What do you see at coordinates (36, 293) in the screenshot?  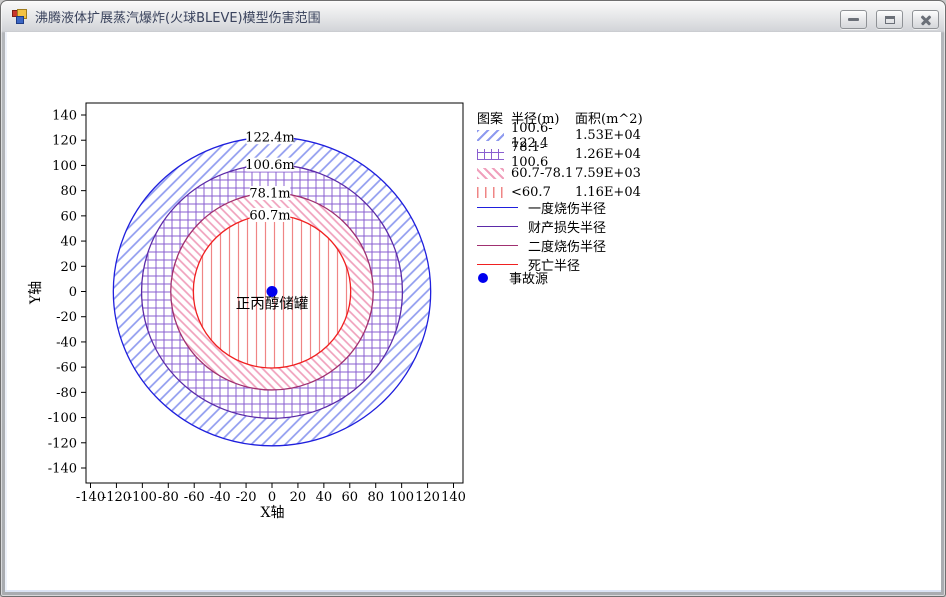 I see `y-axis-title: Y轴` at bounding box center [36, 293].